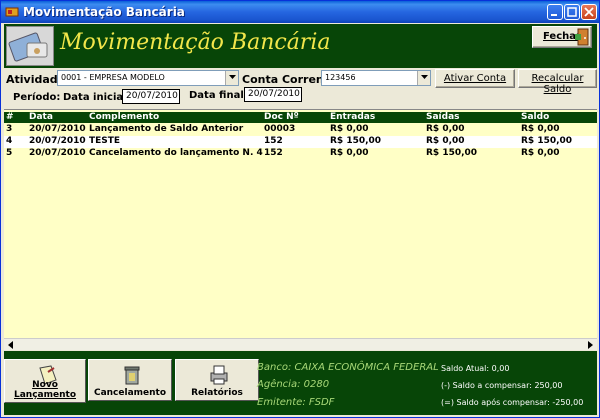 The width and height of the screenshot is (600, 418). Describe the element at coordinates (582, 37) in the screenshot. I see `exit-door-icon` at that location.